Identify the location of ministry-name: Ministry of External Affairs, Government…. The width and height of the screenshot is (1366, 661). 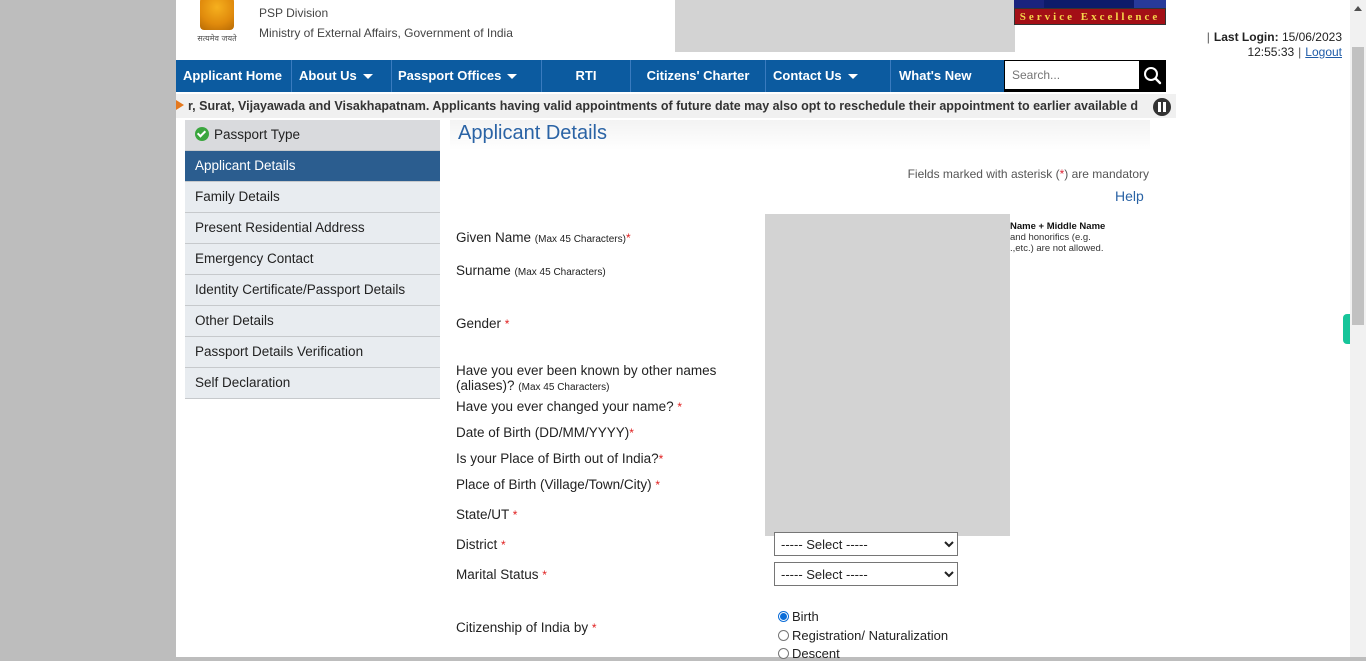
(386, 33).